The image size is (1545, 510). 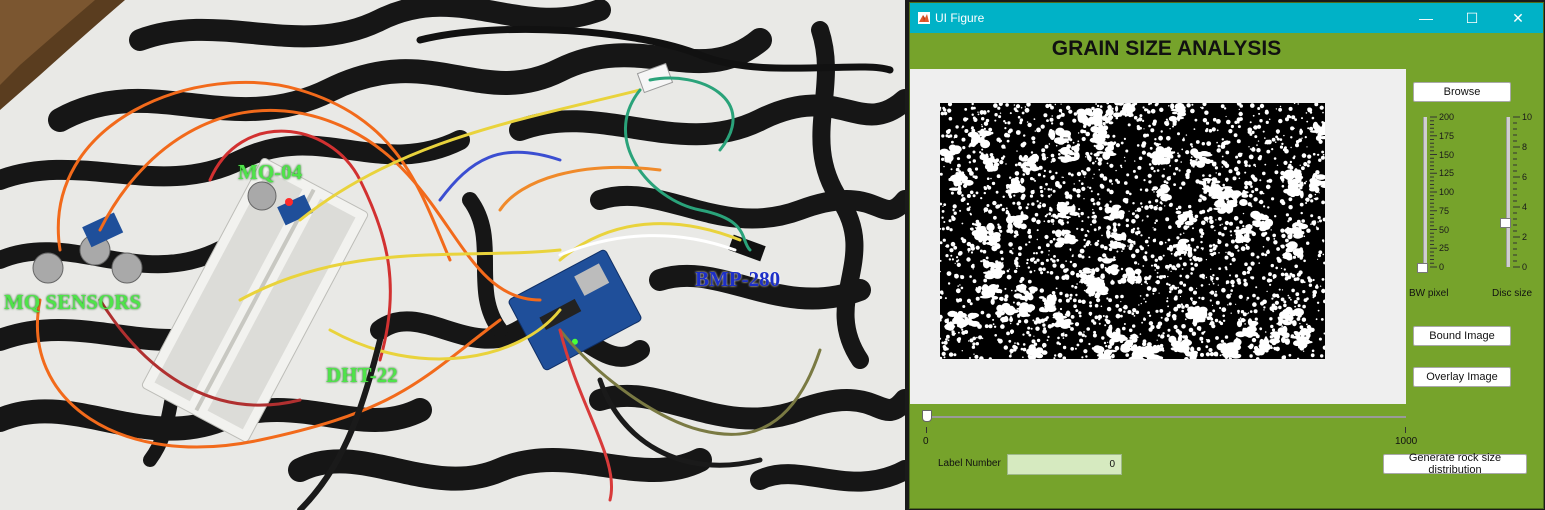 I want to click on disc-size-slider-thumb, so click(x=1505, y=223).